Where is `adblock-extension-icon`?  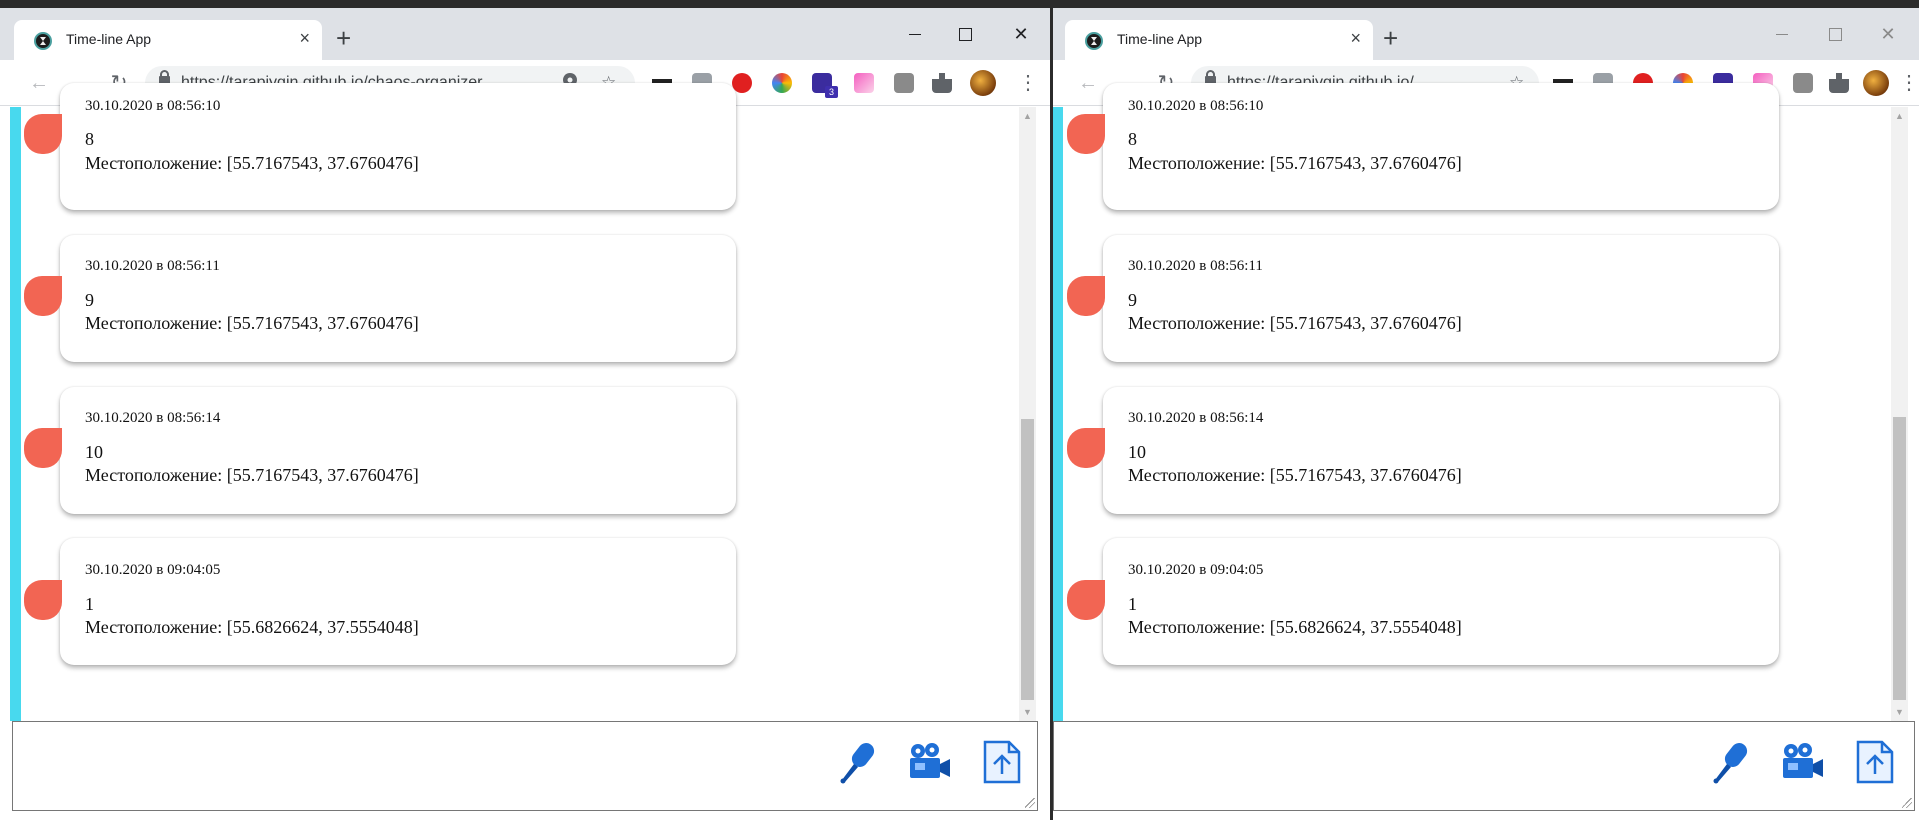
adblock-extension-icon is located at coordinates (742, 83).